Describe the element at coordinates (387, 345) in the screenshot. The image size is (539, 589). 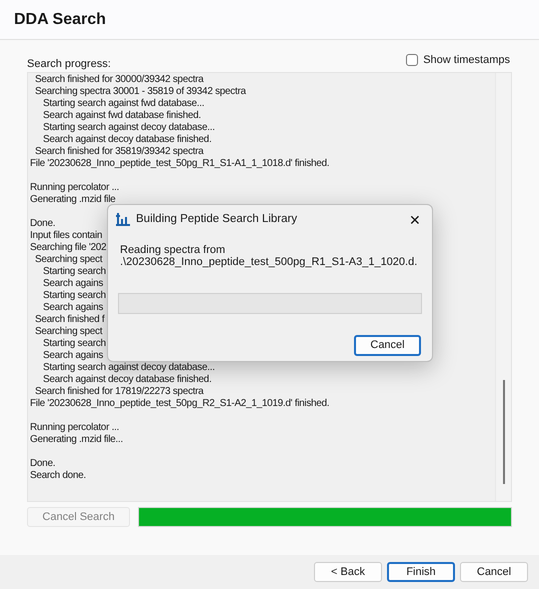
I see `dialog-cancel-button: Cancel` at that location.